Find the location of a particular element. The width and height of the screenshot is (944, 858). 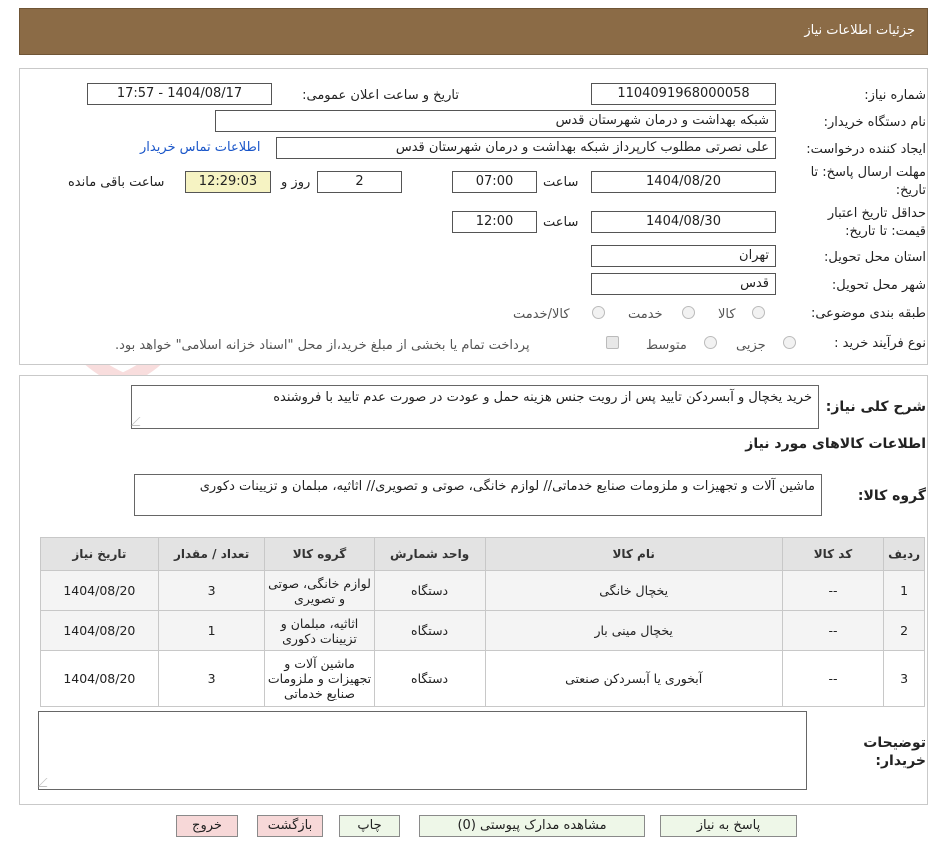

goods-info-title: اطلاعات کالاهای مورد نیاز is located at coordinates (835, 444).